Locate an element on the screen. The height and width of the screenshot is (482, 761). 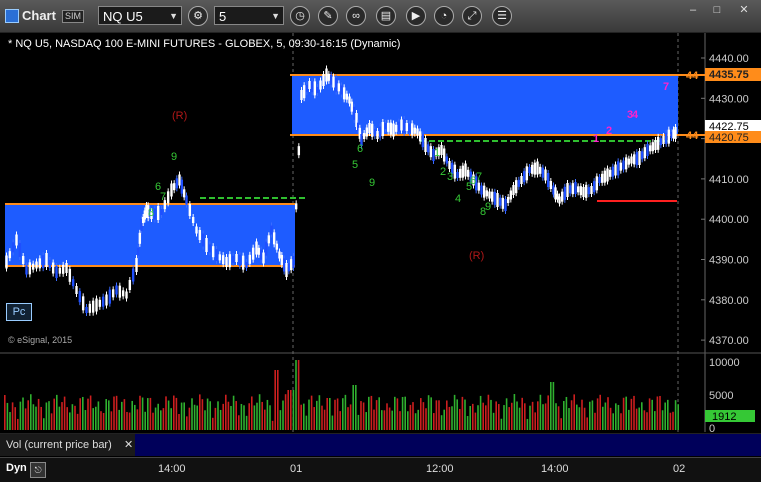
dyn-lock-icon: ⎋ is located at coordinates (38, 470).